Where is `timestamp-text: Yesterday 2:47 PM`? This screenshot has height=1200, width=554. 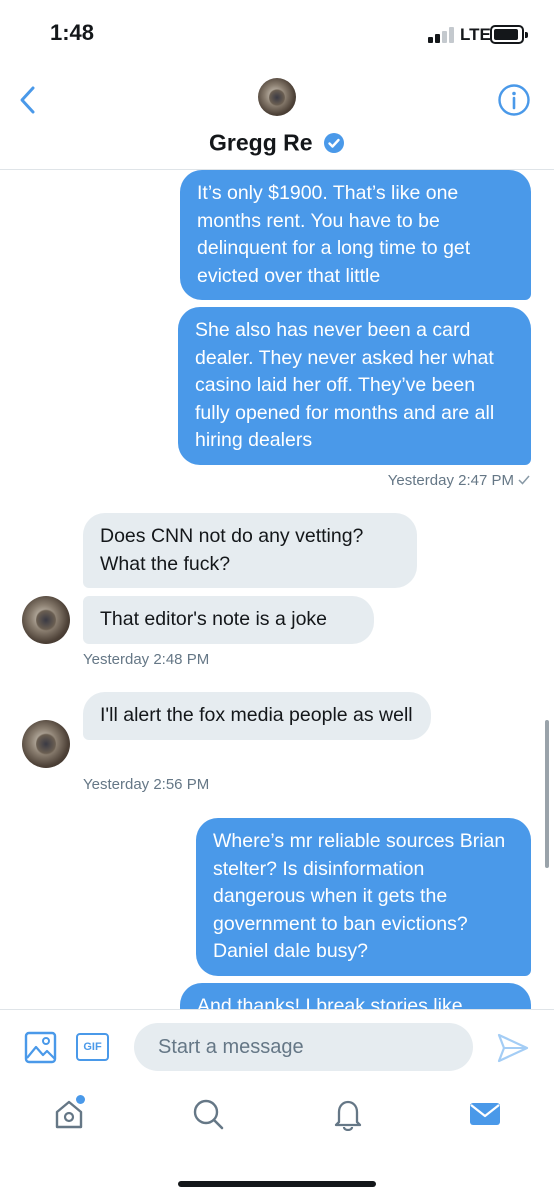
timestamp-text: Yesterday 2:47 PM is located at coordinates (450, 480).